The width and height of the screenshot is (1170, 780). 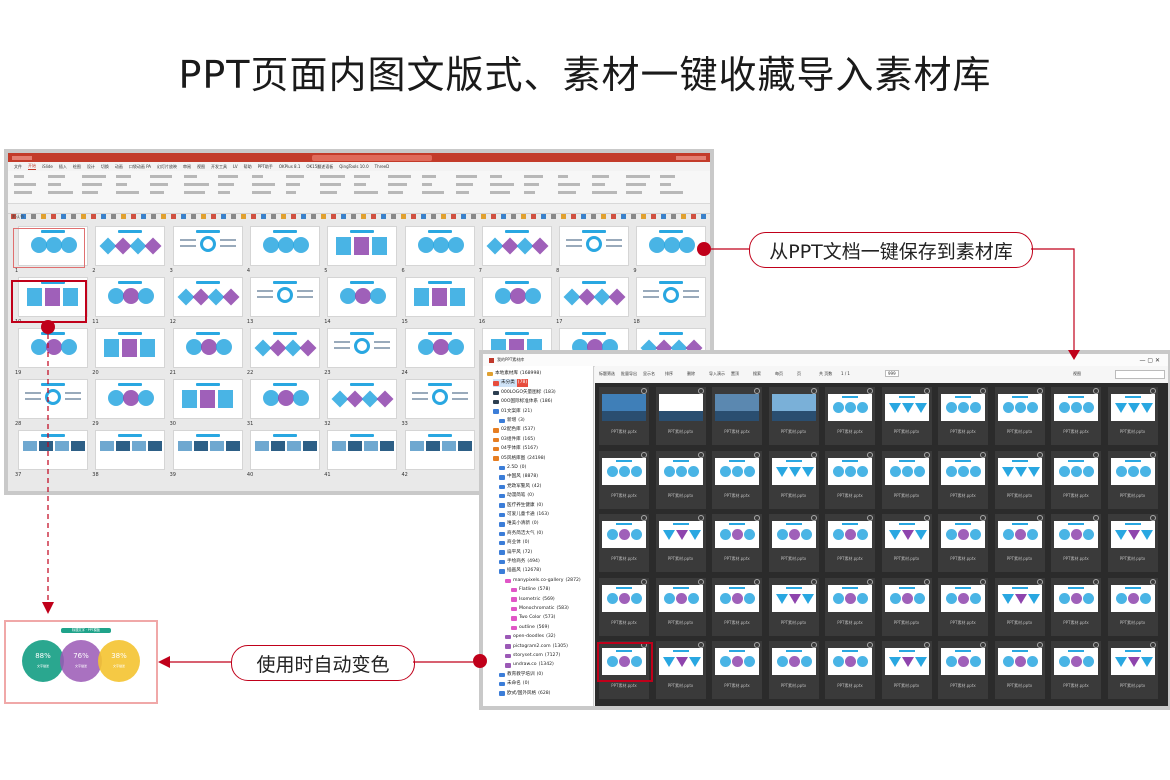 I want to click on ppt-menu-item: 帮助, so click(x=248, y=167).